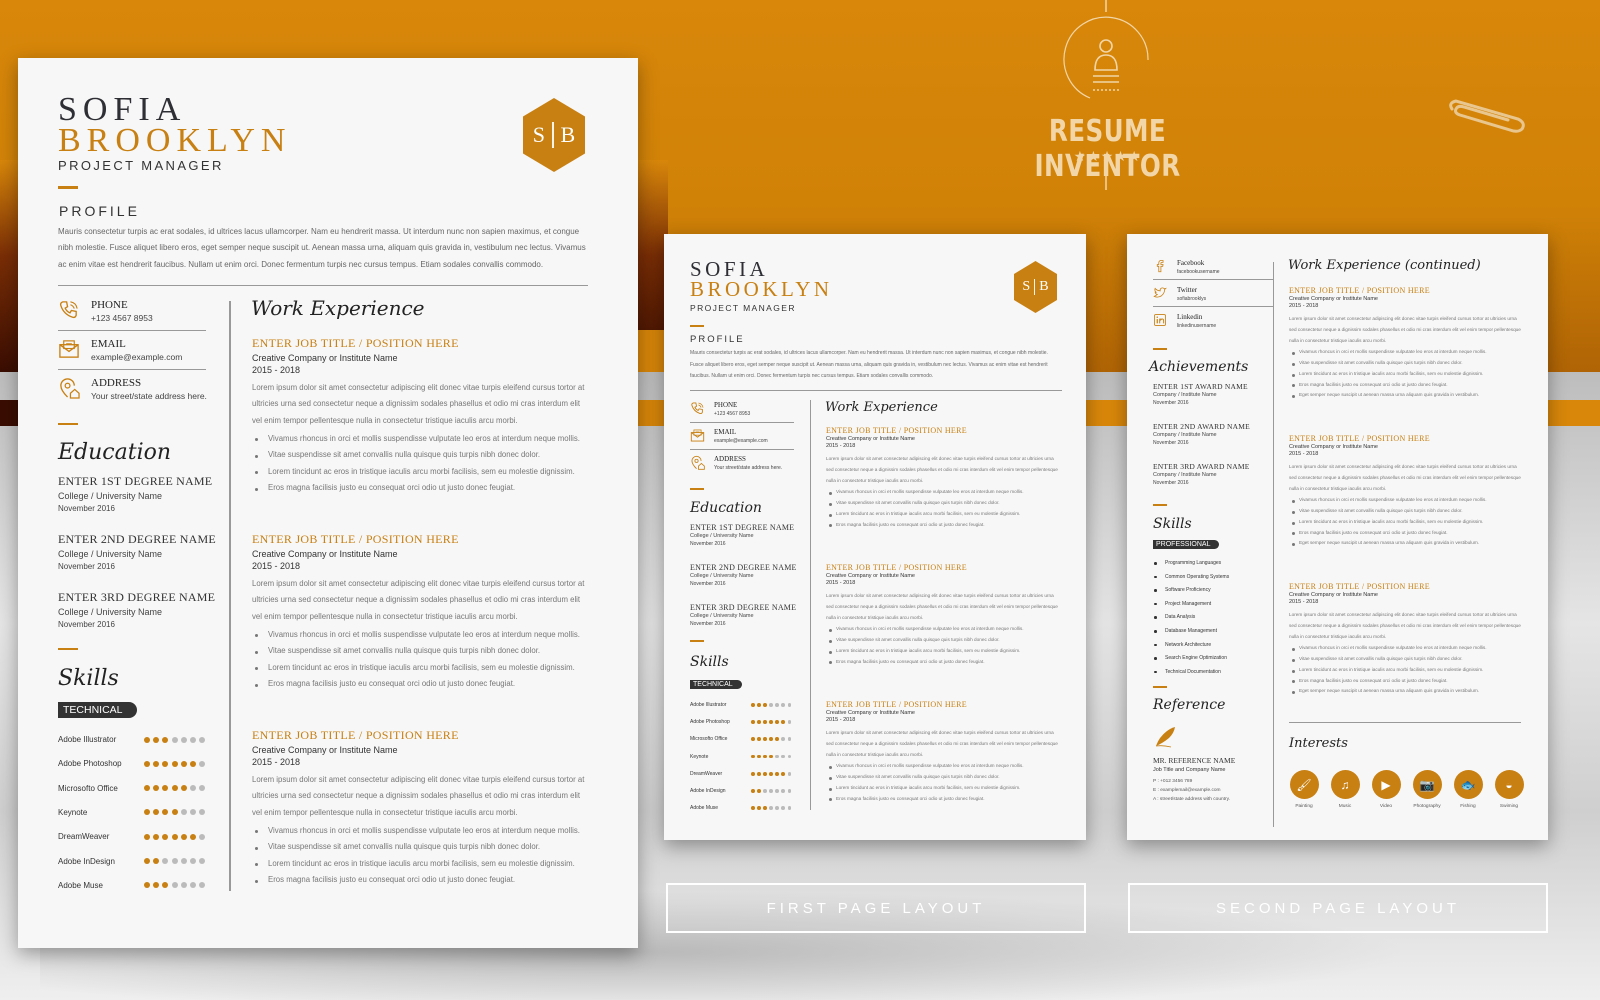 The image size is (1600, 1000). Describe the element at coordinates (1194, 760) in the screenshot. I see `reference-name: MR. REFERENCE NAME` at that location.